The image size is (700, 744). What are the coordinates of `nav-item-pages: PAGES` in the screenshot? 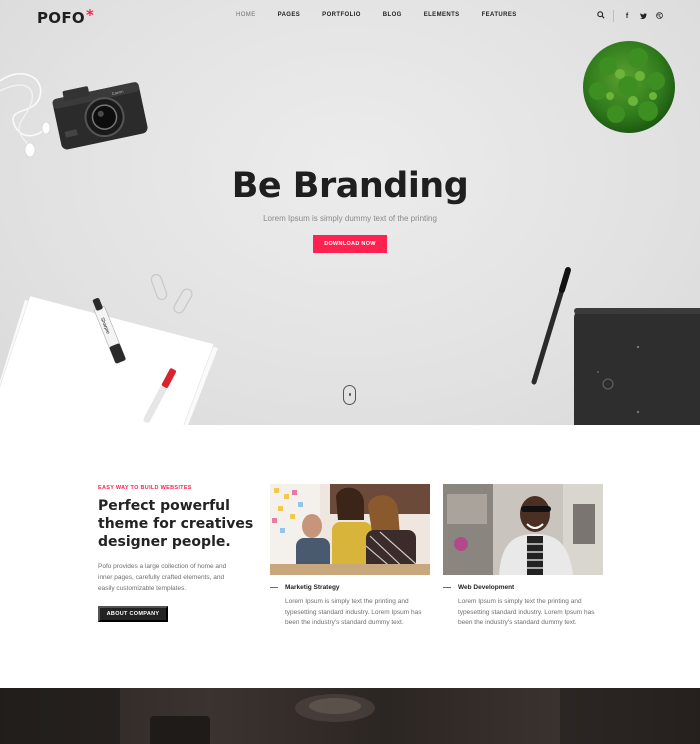 It's located at (289, 15).